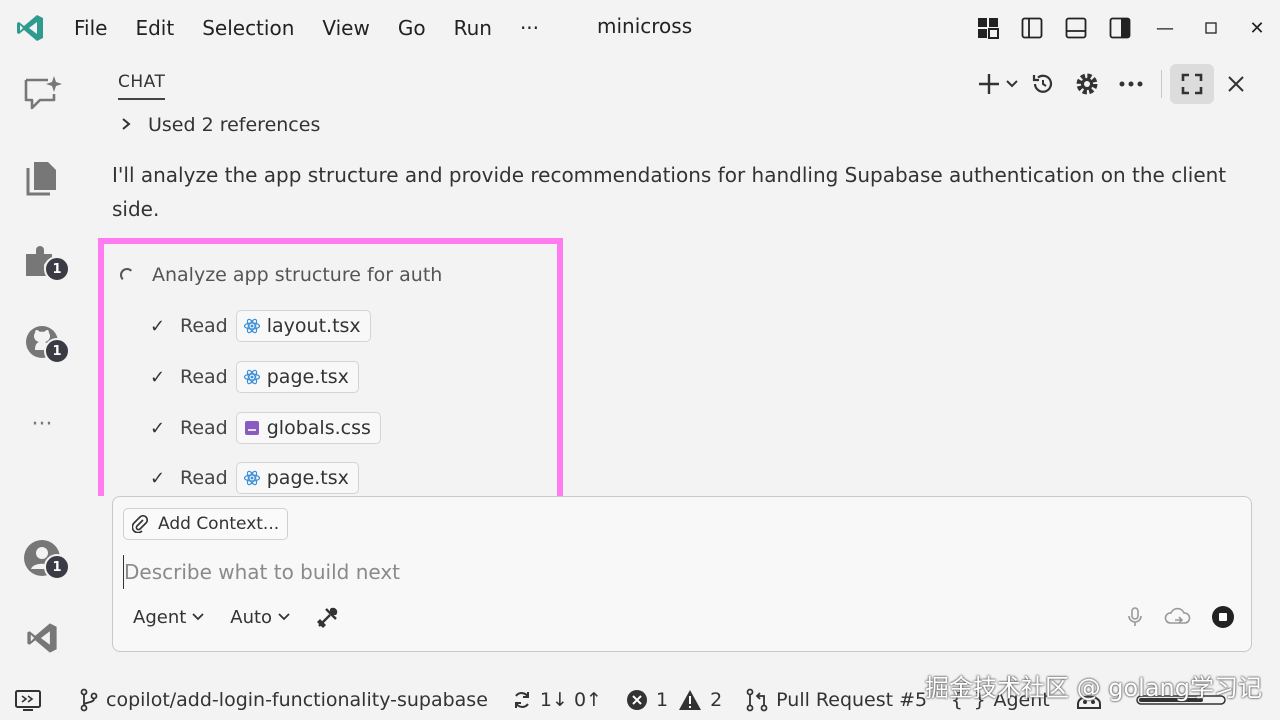  What do you see at coordinates (42, 368) in the screenshot?
I see `activity-bar: 1 1 ··· 1` at bounding box center [42, 368].